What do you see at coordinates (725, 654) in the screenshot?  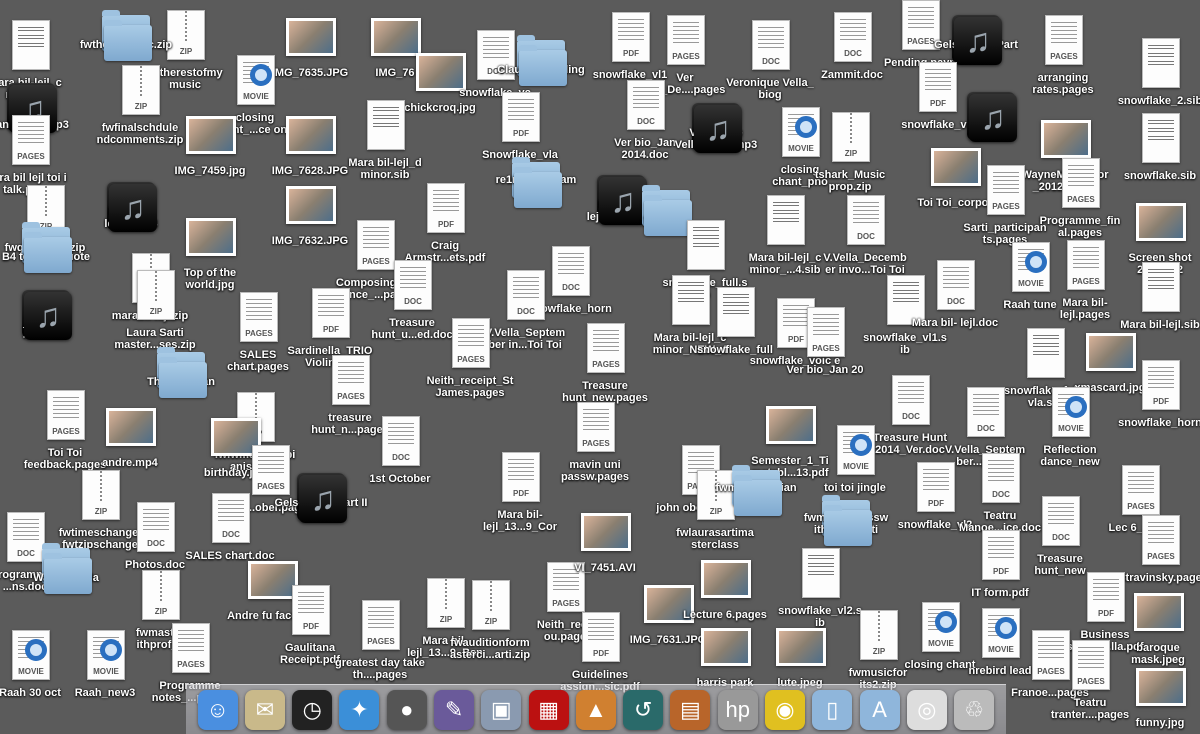 I see `desktop-item: harris park` at bounding box center [725, 654].